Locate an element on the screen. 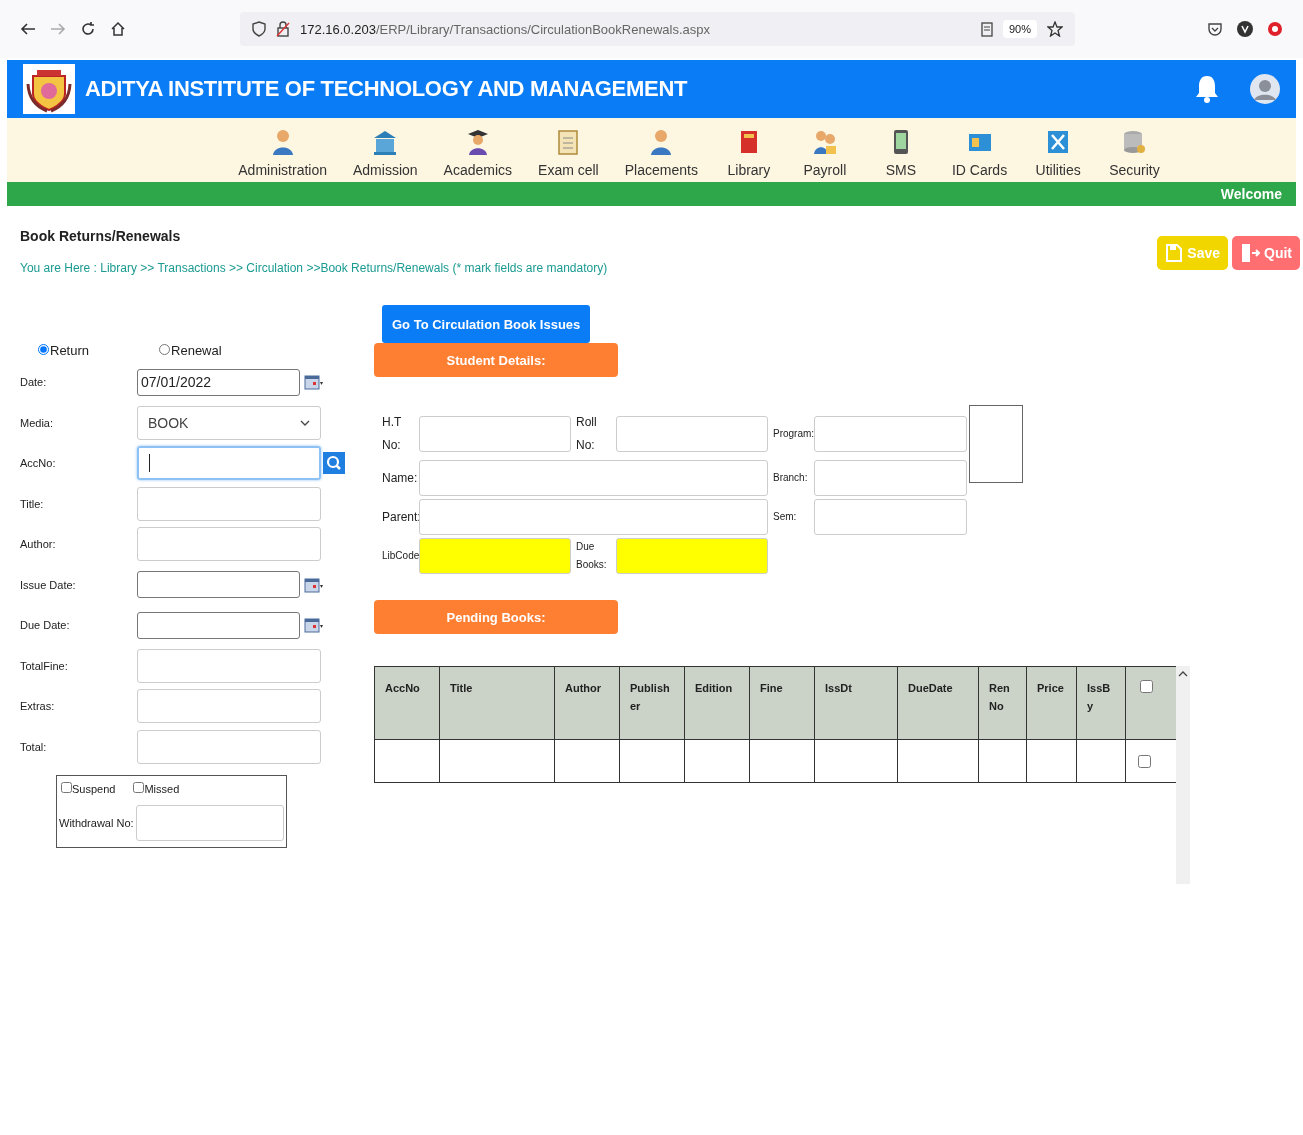 This screenshot has height=1135, width=1303. nav-item: Utilities is located at coordinates (1058, 155).